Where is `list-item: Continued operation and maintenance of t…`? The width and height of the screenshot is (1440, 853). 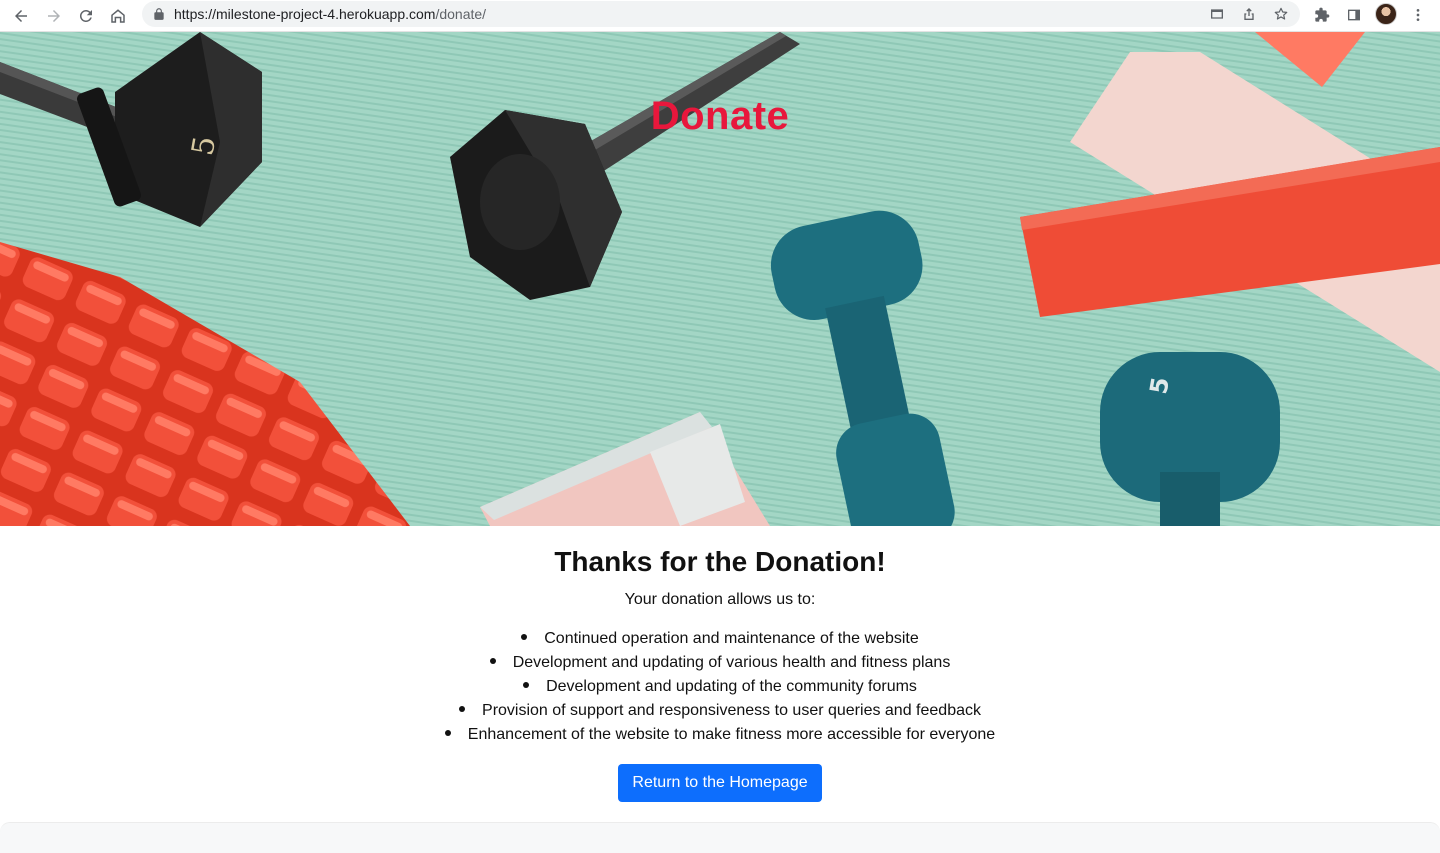
list-item: Continued operation and maintenance of t… is located at coordinates (720, 639).